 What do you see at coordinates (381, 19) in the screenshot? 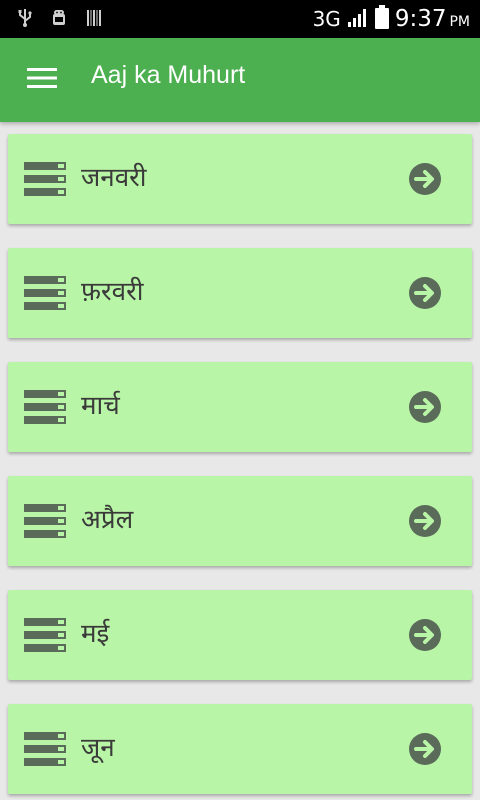
I see `battery-icon` at bounding box center [381, 19].